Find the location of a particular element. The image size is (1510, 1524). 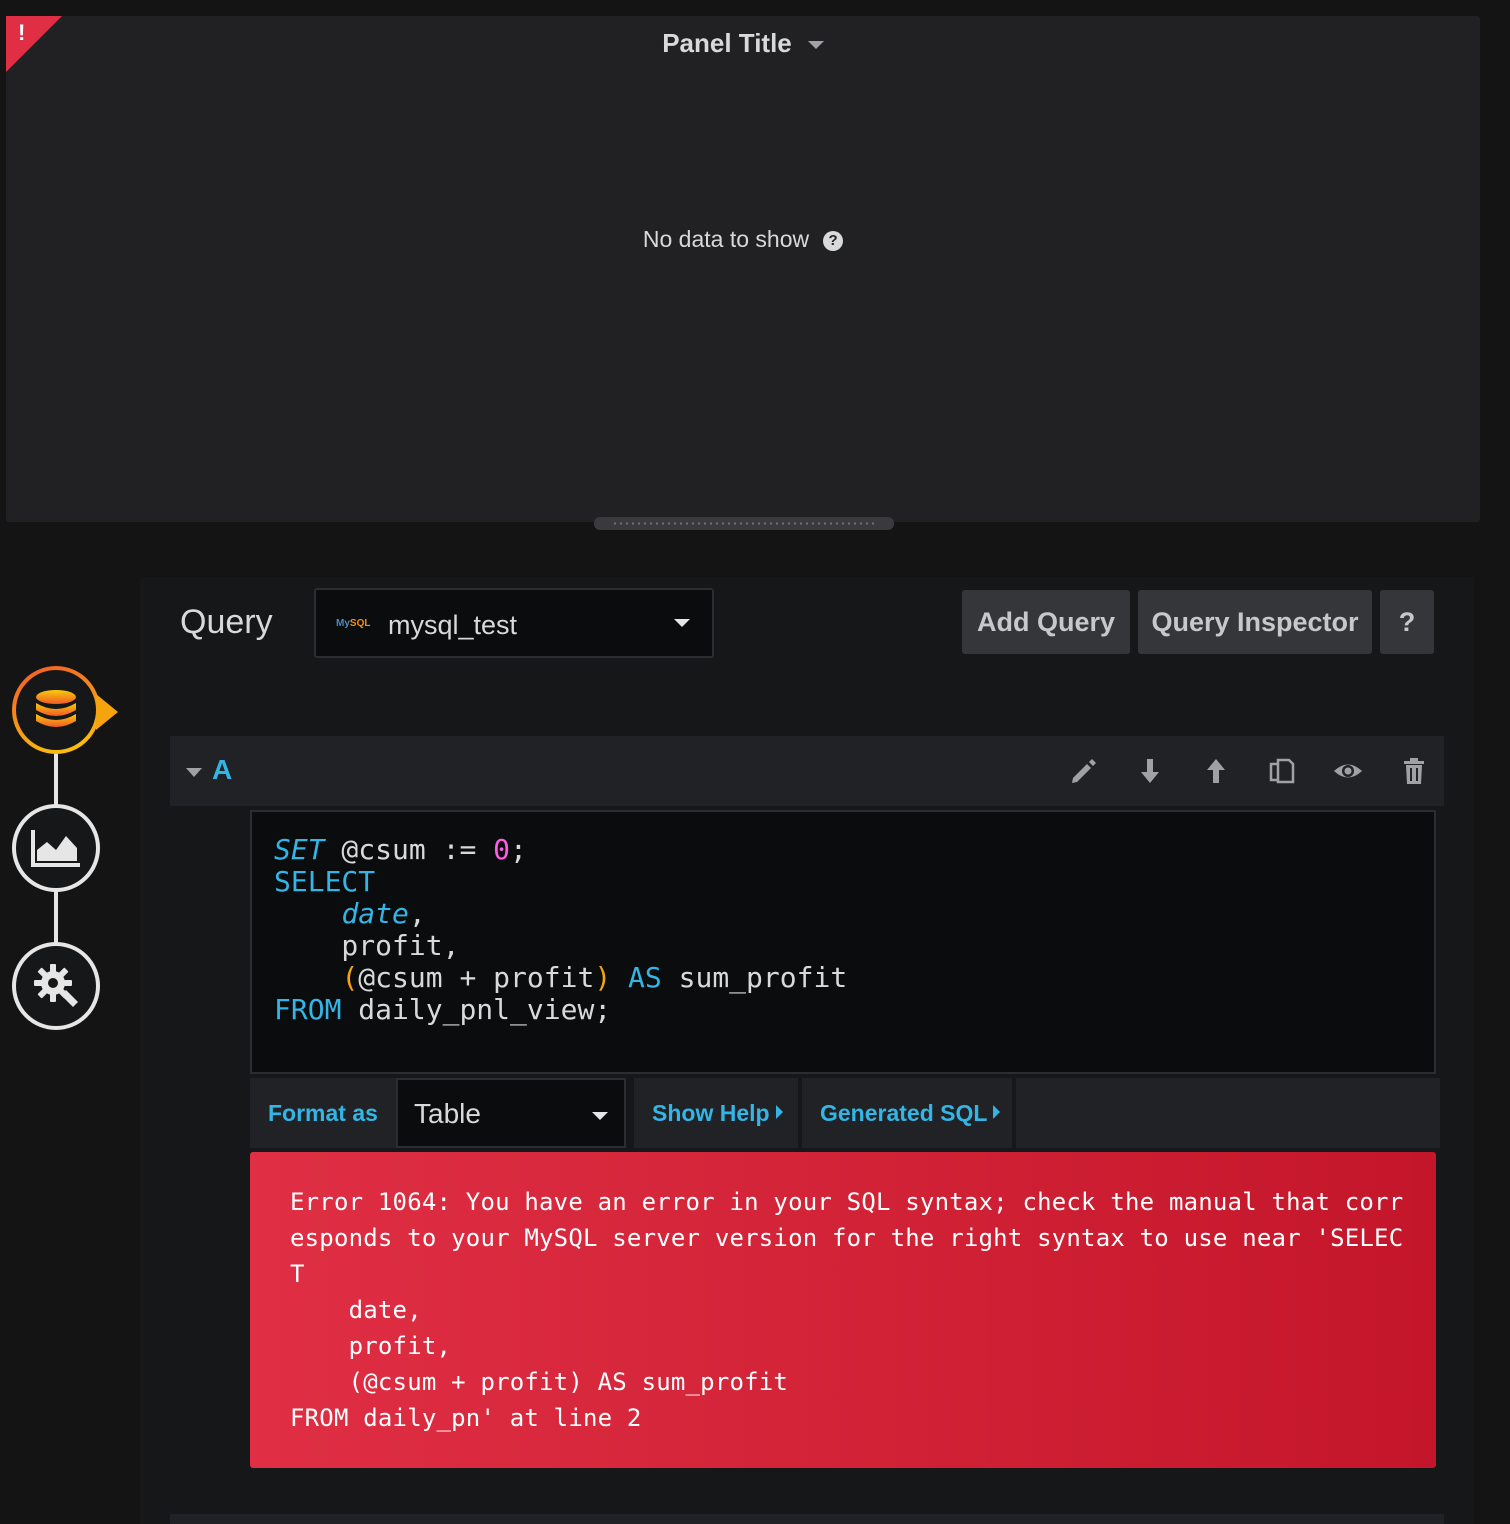

next-row-edge is located at coordinates (807, 1519).